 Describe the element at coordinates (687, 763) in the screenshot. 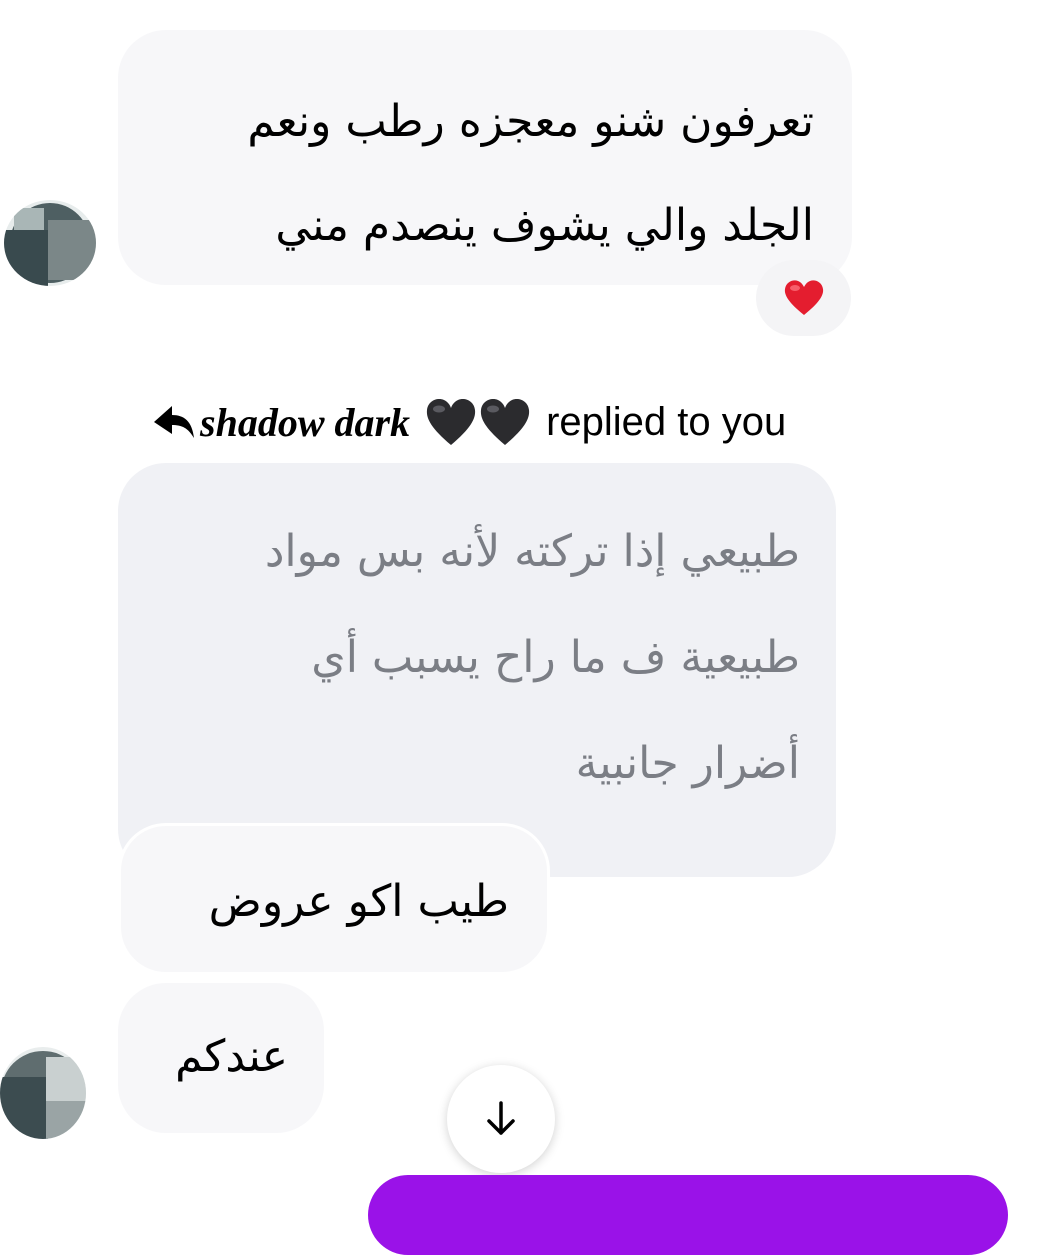

I see `quoted-line: أضرار جانبية` at that location.